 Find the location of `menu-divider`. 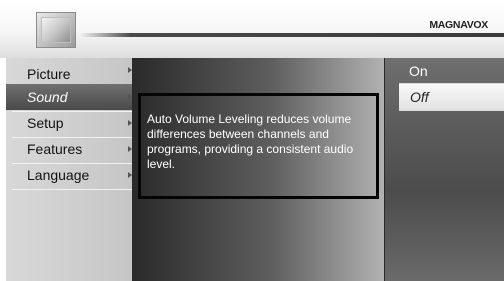

menu-divider is located at coordinates (73, 189).